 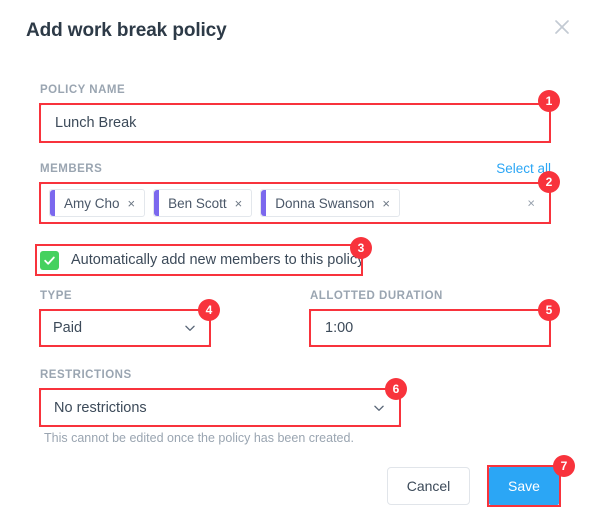 What do you see at coordinates (96, 123) in the screenshot?
I see `policy-name-value: Lunch Break` at bounding box center [96, 123].